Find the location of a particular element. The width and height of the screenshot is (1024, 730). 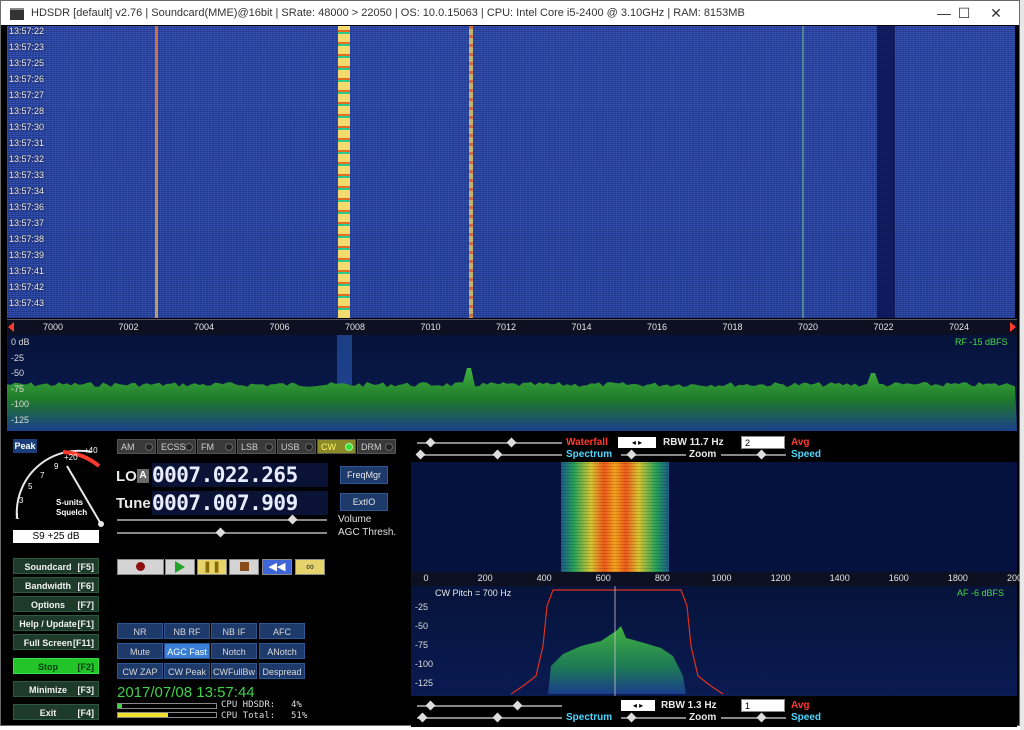

fn-button-soundcard: Soundcard [F5] is located at coordinates (56, 566).